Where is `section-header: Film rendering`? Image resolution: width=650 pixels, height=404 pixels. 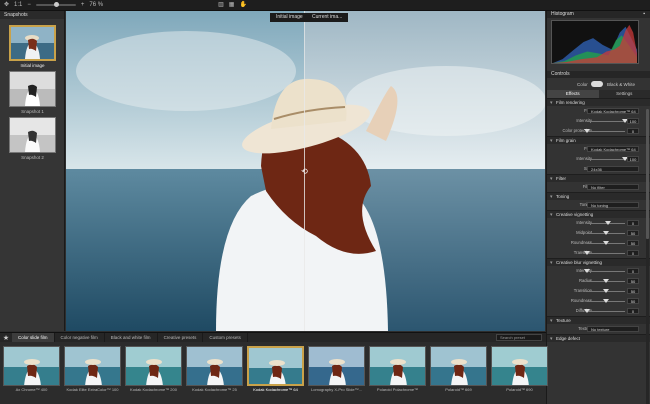
section-header: Film rendering is located at coordinates (598, 102).